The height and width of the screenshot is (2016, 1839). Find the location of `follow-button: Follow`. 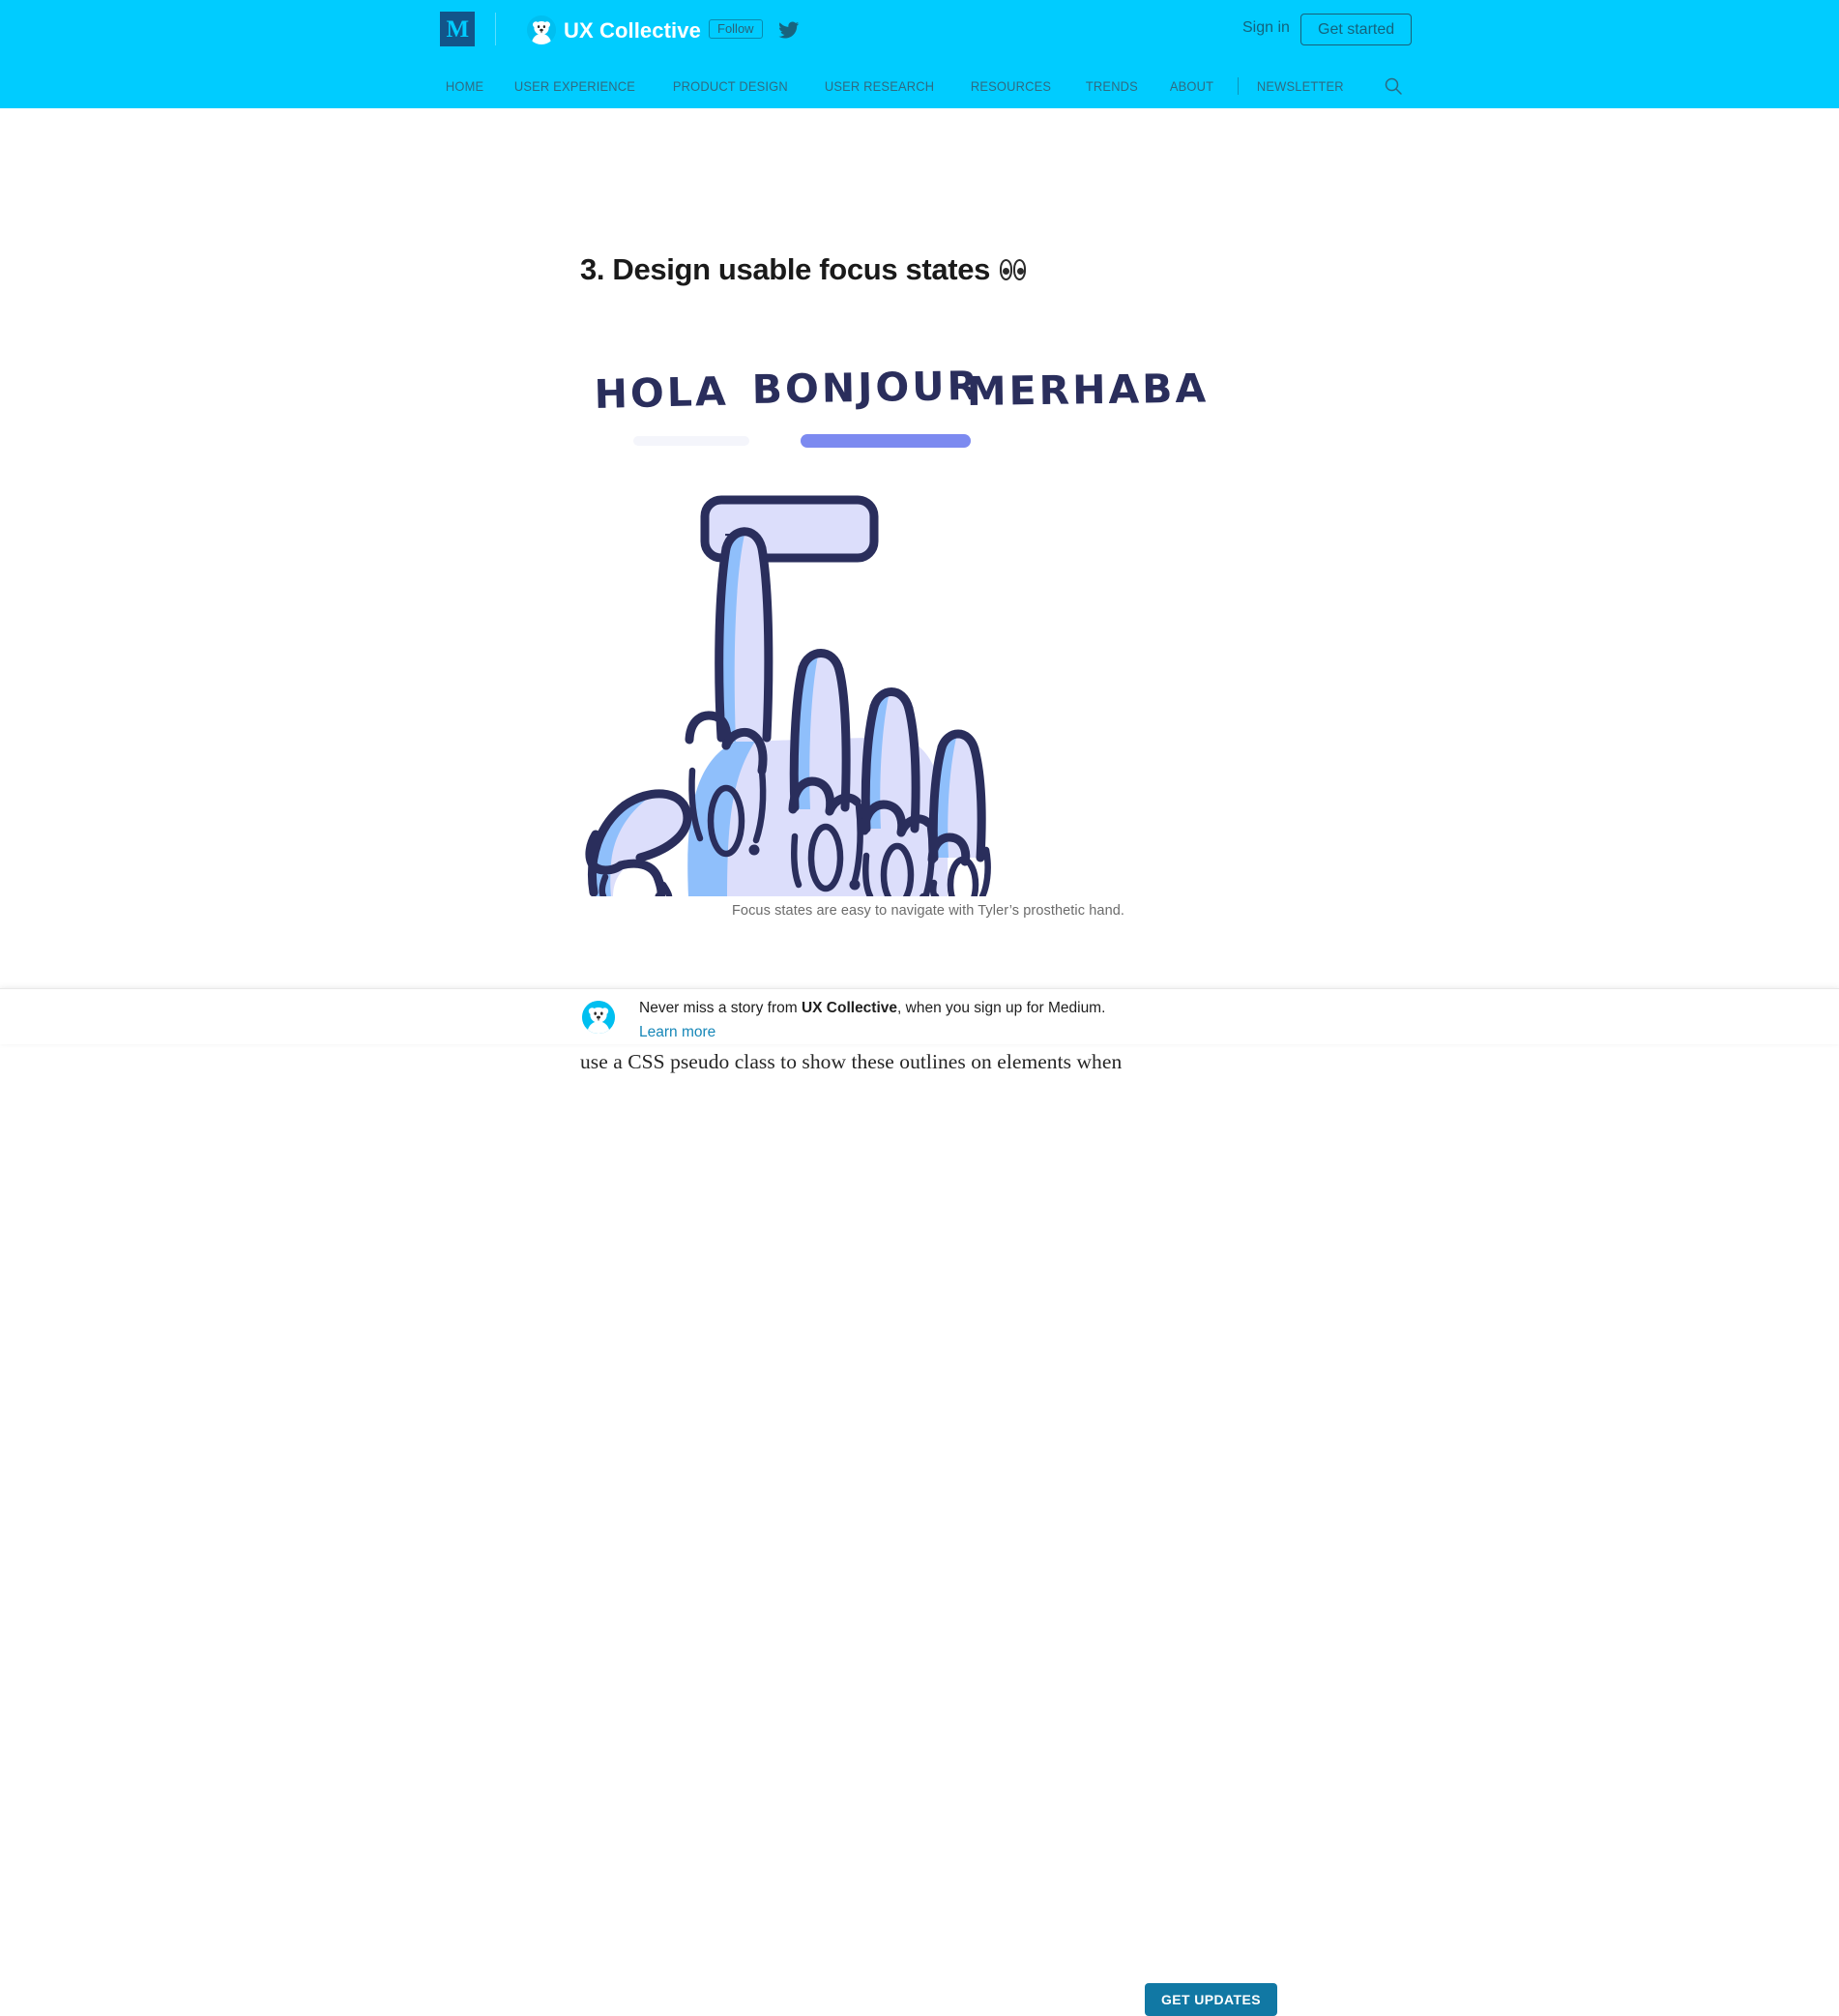

follow-button: Follow is located at coordinates (736, 29).